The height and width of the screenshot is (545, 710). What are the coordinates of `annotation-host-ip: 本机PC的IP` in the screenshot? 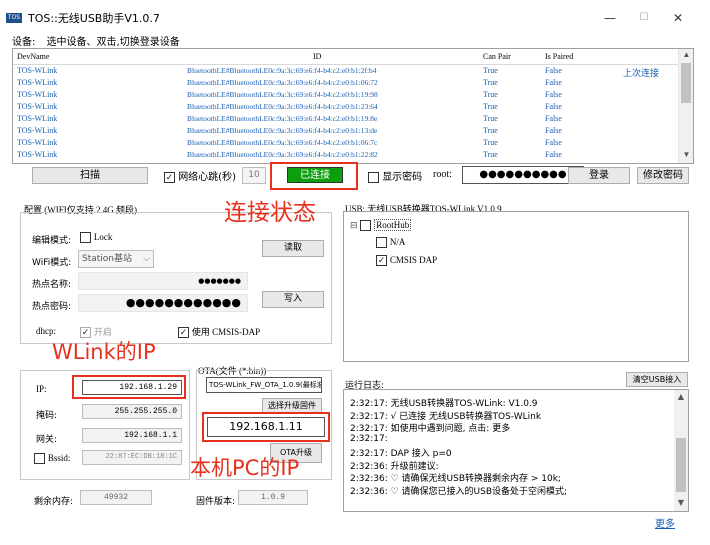 It's located at (245, 468).